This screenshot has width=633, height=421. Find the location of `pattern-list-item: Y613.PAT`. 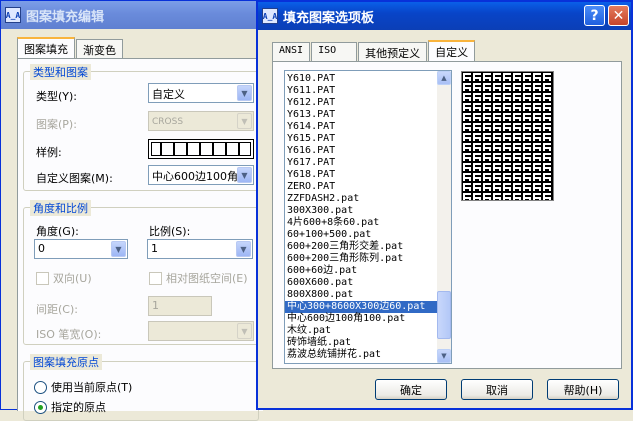

pattern-list-item: Y613.PAT is located at coordinates (361, 115).